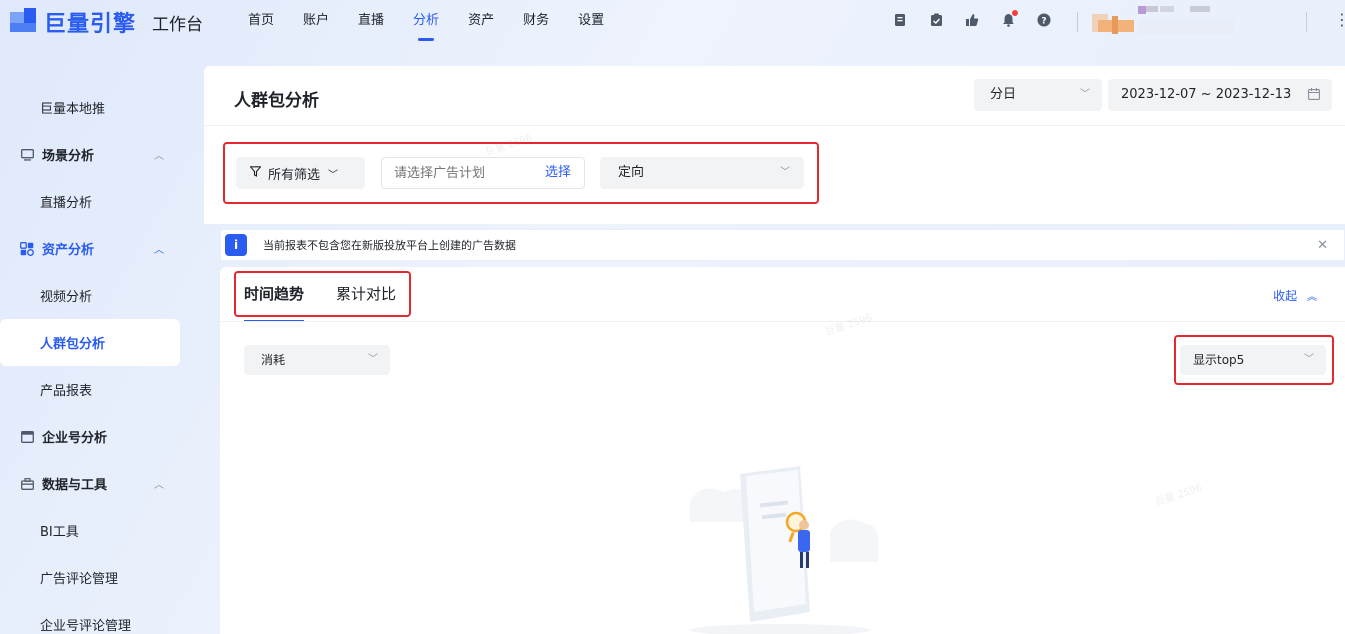 This screenshot has height=634, width=1345. Describe the element at coordinates (316, 22) in the screenshot. I see `nav-item-account: 账户` at that location.